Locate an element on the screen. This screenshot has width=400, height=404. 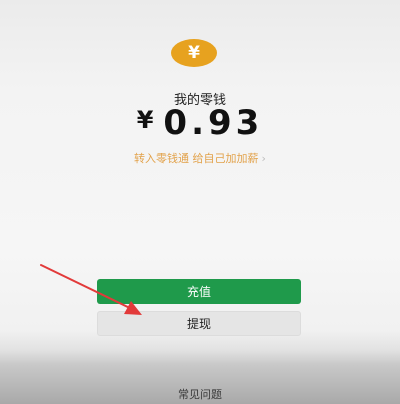
transfer-to-savings-link: 转入零钱通 给自己加加薪 › is located at coordinates (200, 158).